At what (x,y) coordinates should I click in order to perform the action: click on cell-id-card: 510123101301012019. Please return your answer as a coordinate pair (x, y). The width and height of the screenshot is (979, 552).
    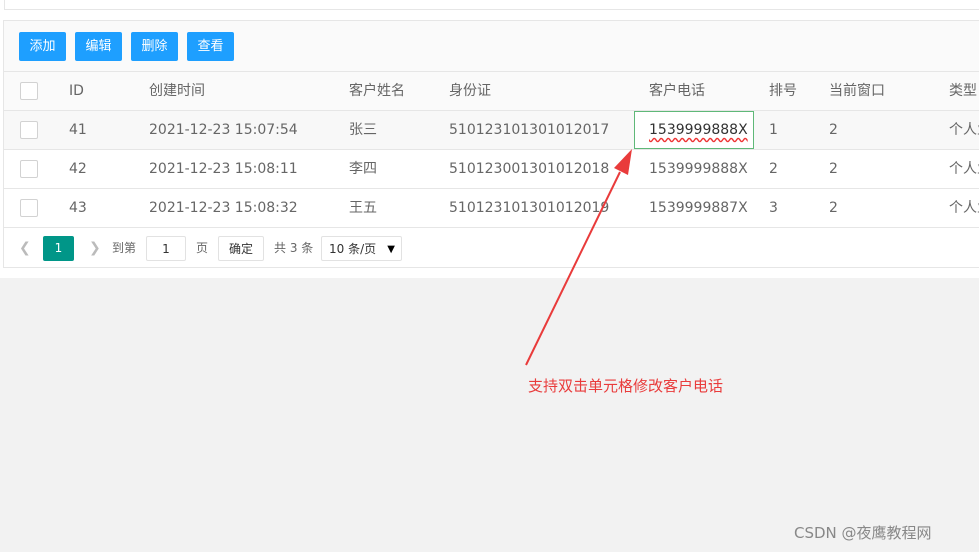
    Looking at the image, I should click on (529, 208).